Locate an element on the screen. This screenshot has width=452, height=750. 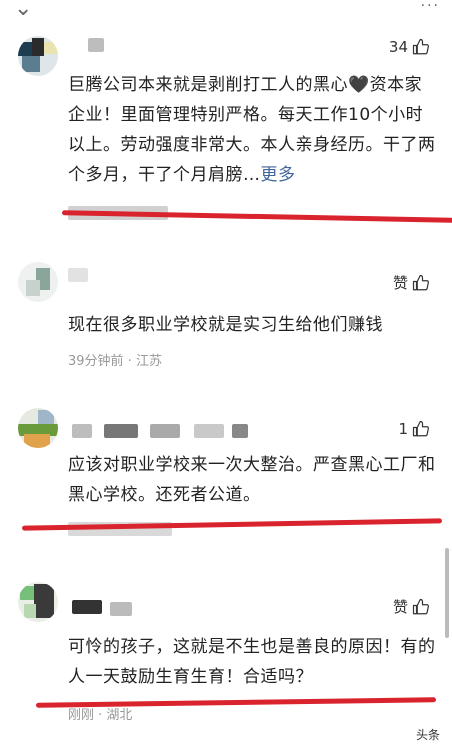
more-options-icon: ··· is located at coordinates (430, 7).